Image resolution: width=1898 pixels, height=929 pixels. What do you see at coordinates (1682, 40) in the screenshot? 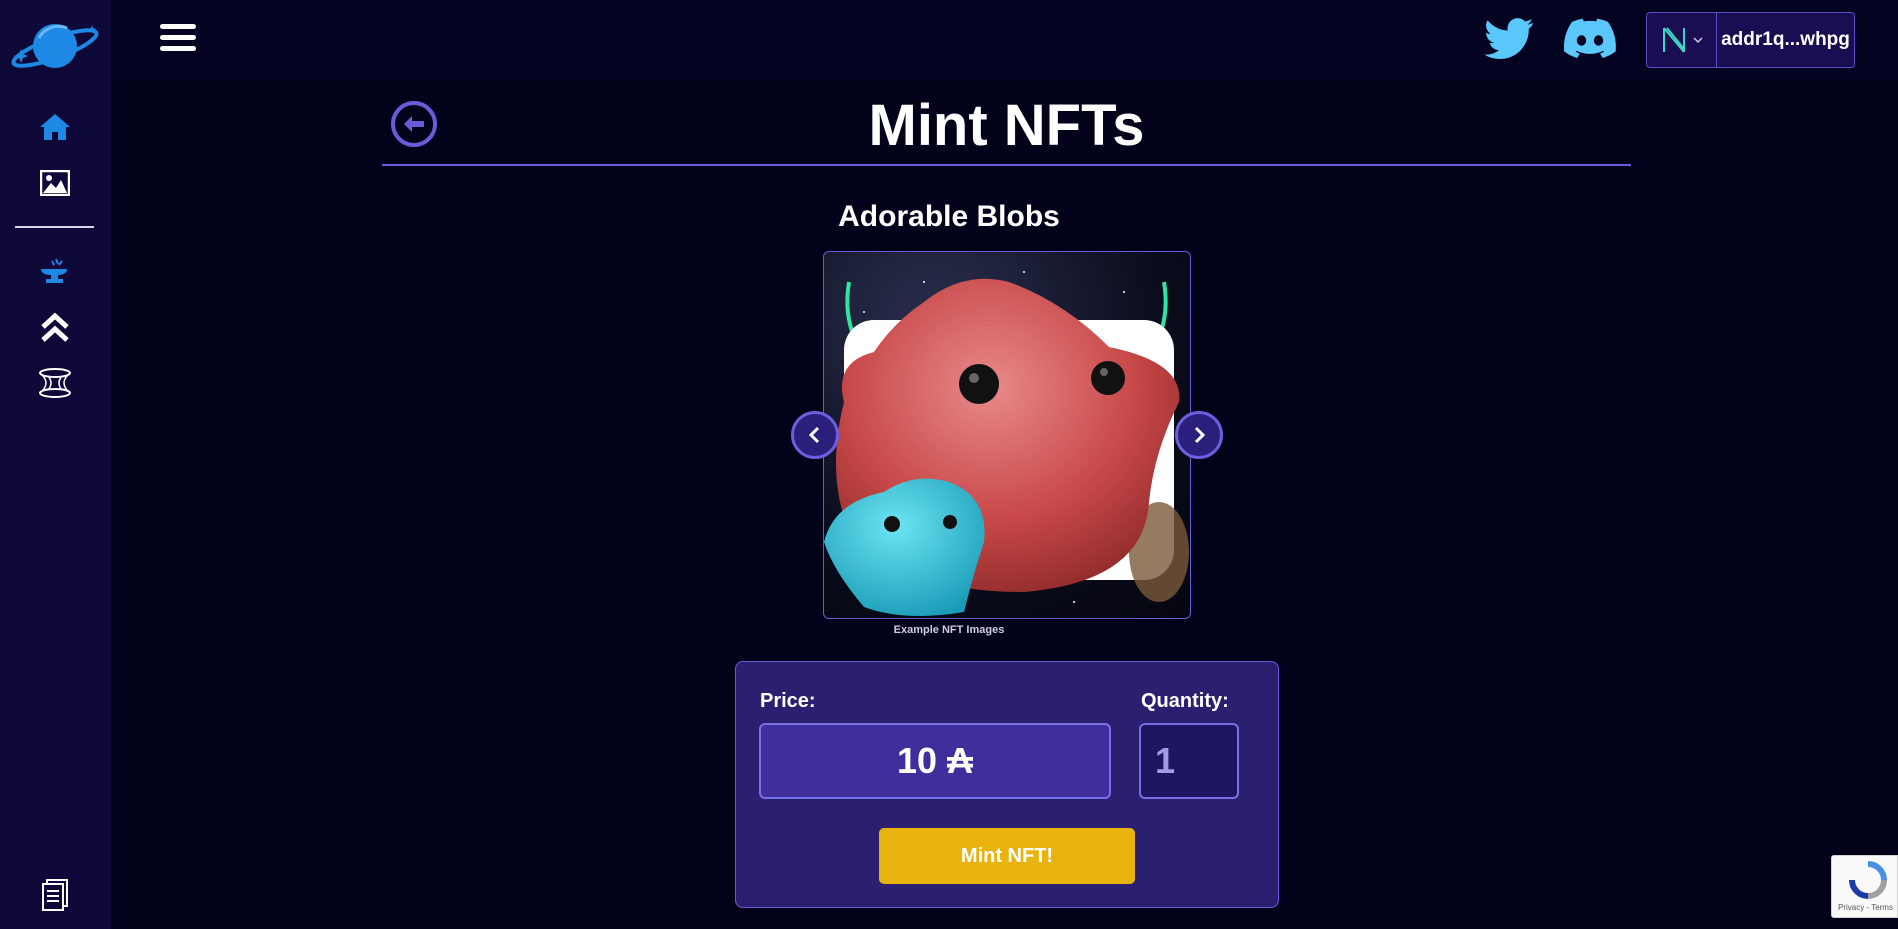
I see `wallet-provider-icon` at bounding box center [1682, 40].